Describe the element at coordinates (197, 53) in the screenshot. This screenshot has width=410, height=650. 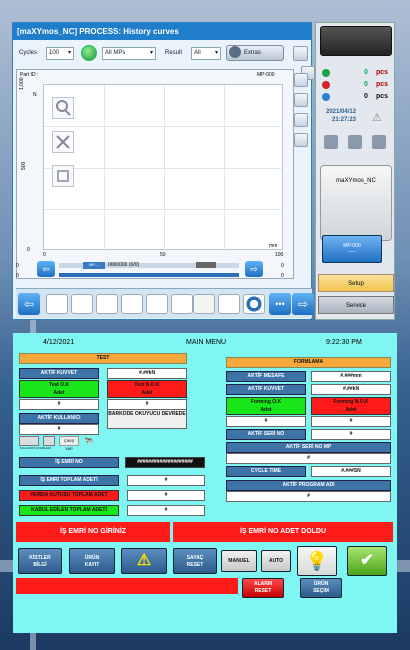
I see `result-value: All` at that location.